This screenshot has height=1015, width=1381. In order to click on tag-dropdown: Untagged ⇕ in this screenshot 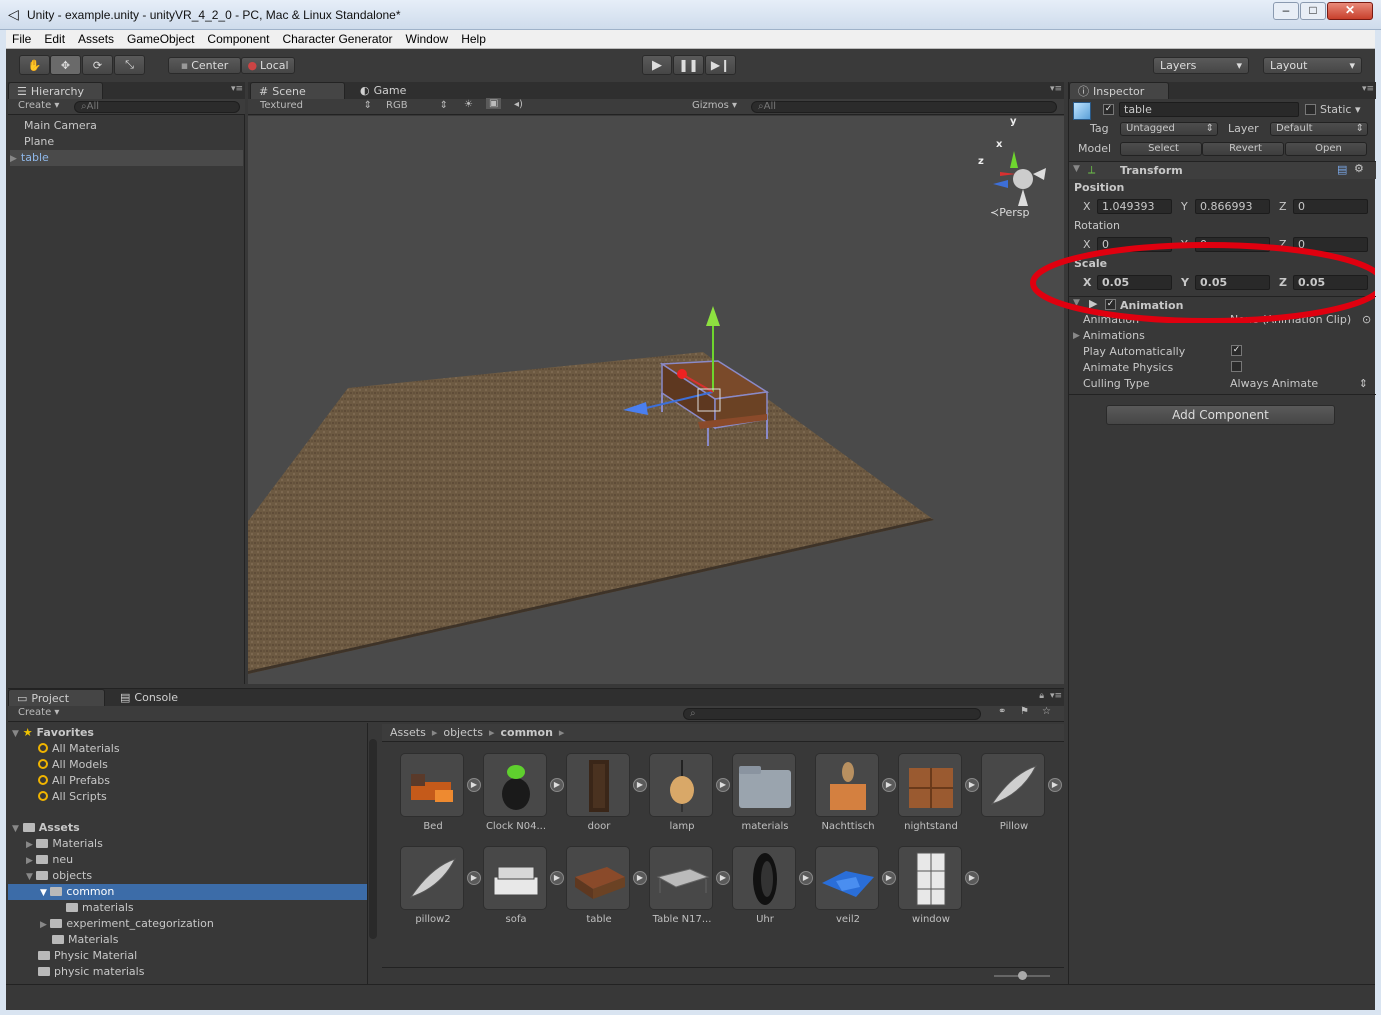, I will do `click(1169, 129)`.